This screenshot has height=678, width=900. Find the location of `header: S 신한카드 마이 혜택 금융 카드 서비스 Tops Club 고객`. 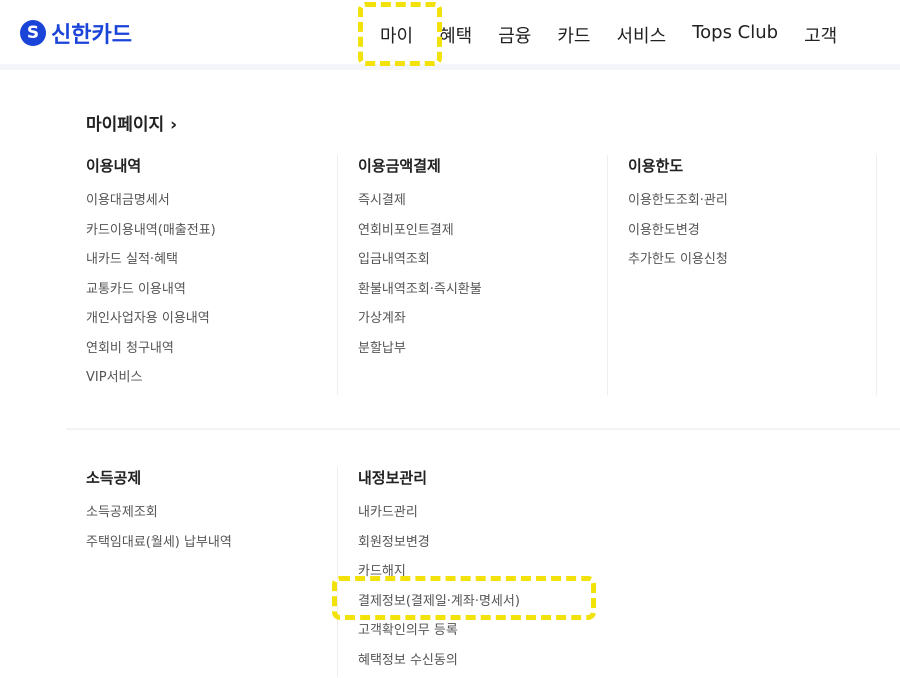

header: S 신한카드 마이 혜택 금융 카드 서비스 Tops Club 고객 is located at coordinates (450, 35).